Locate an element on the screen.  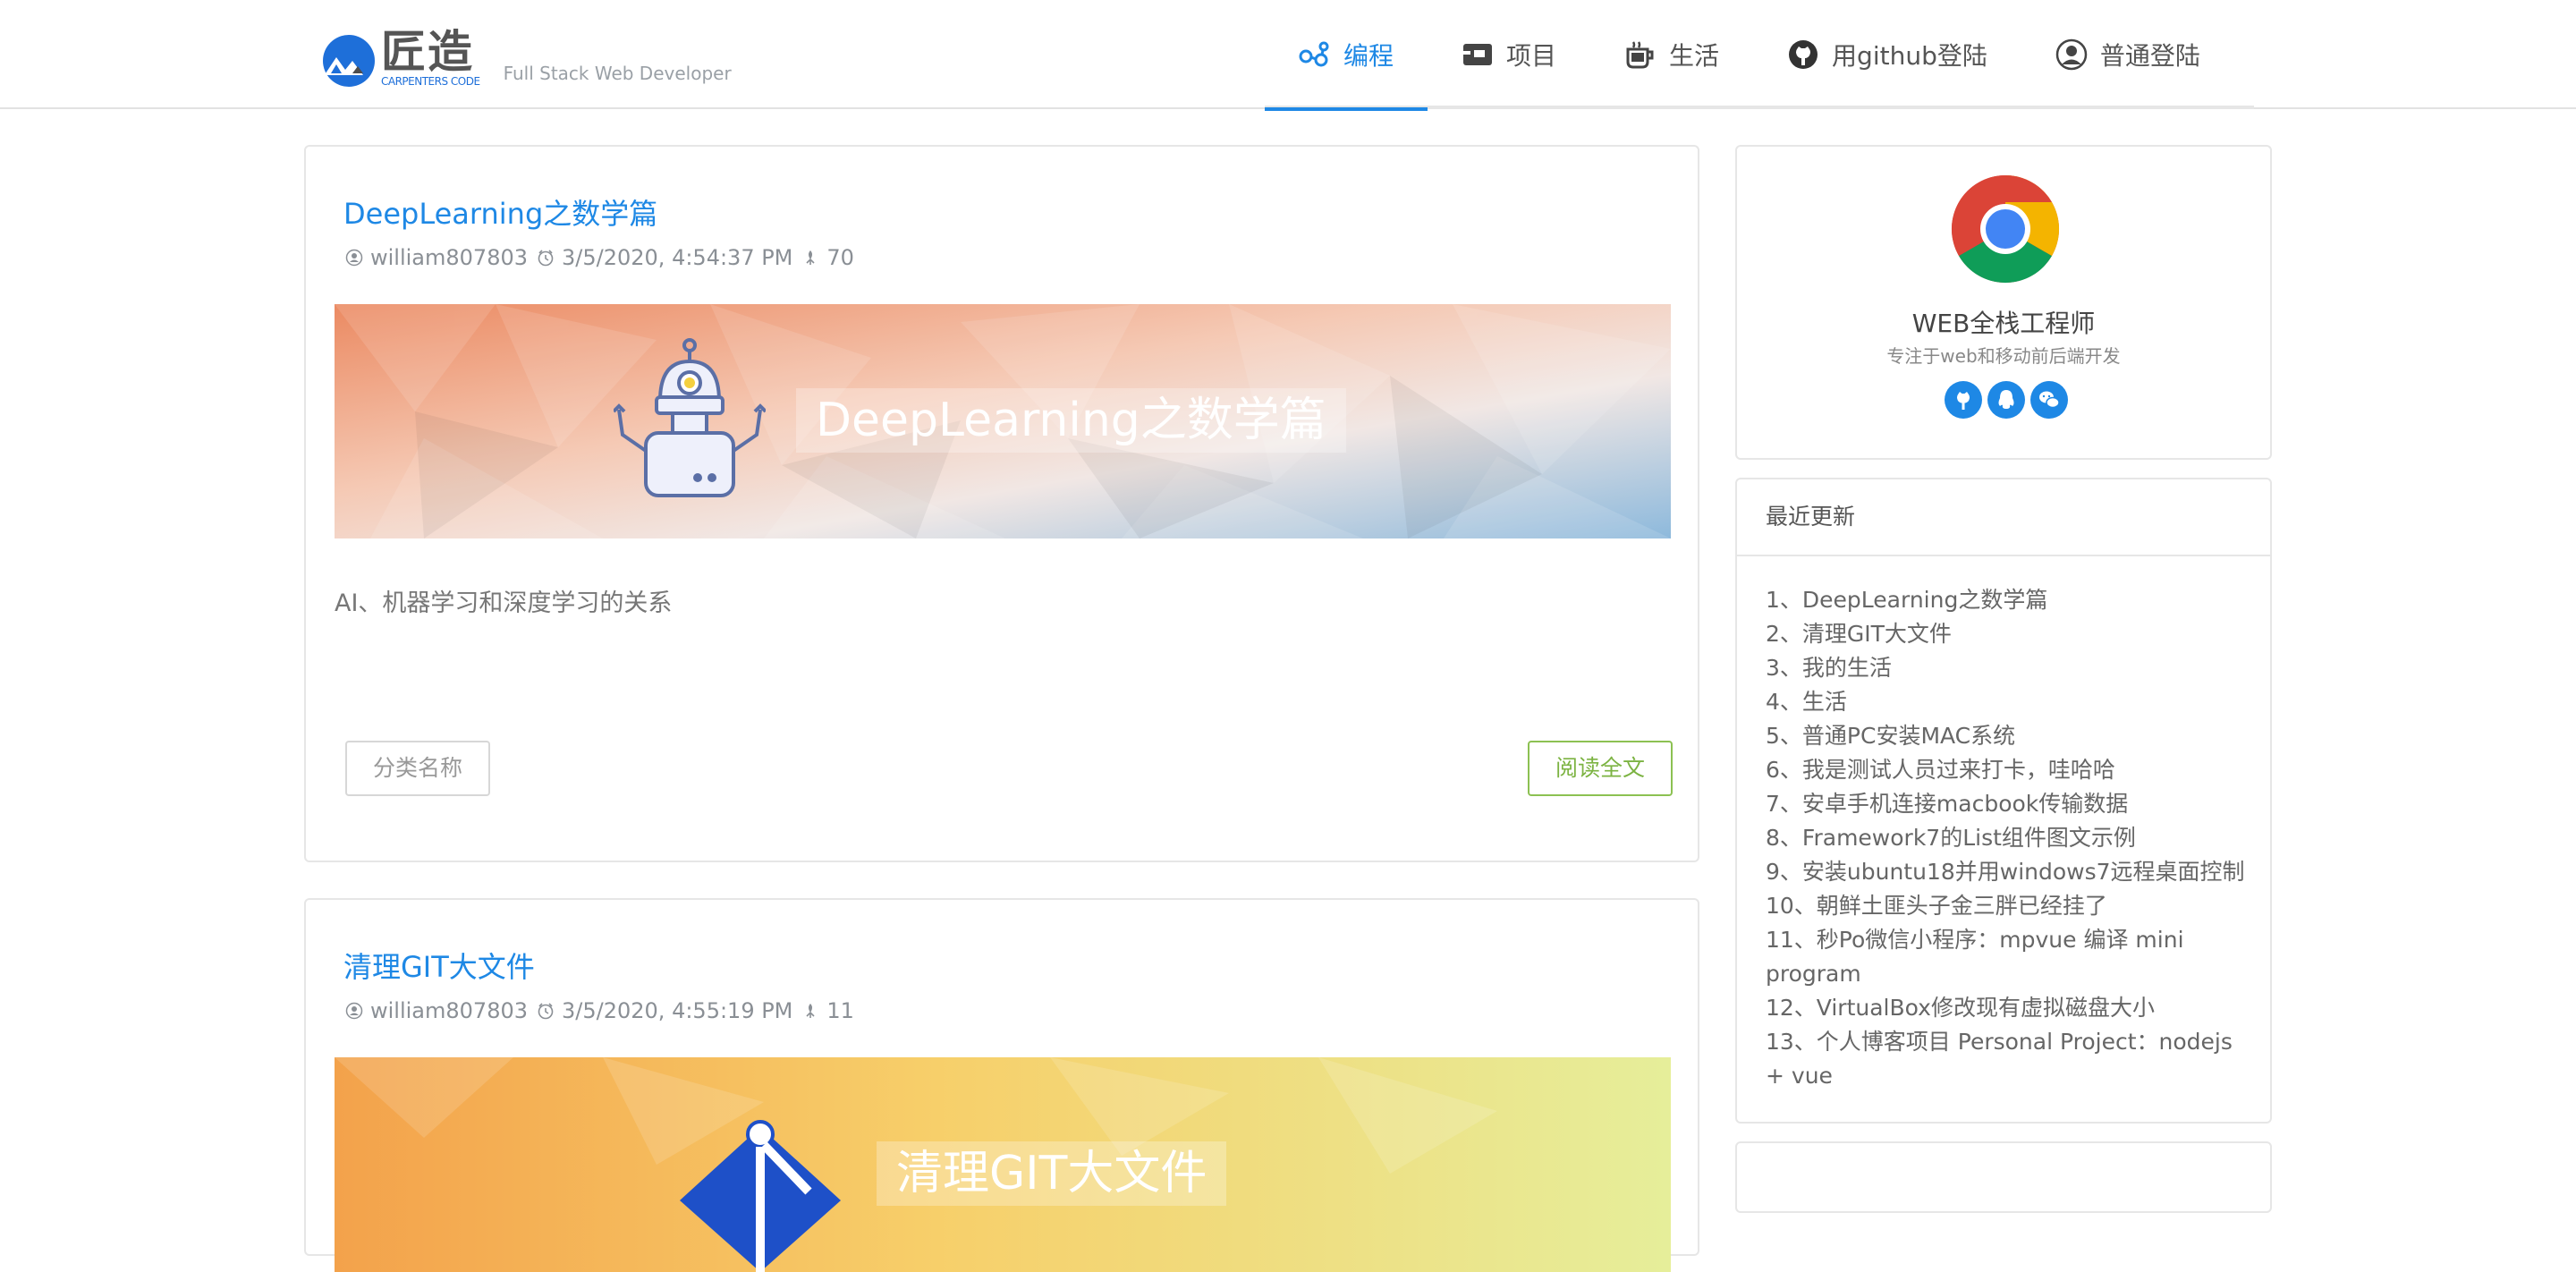
nav-item-coding: 编程 is located at coordinates (1346, 55).